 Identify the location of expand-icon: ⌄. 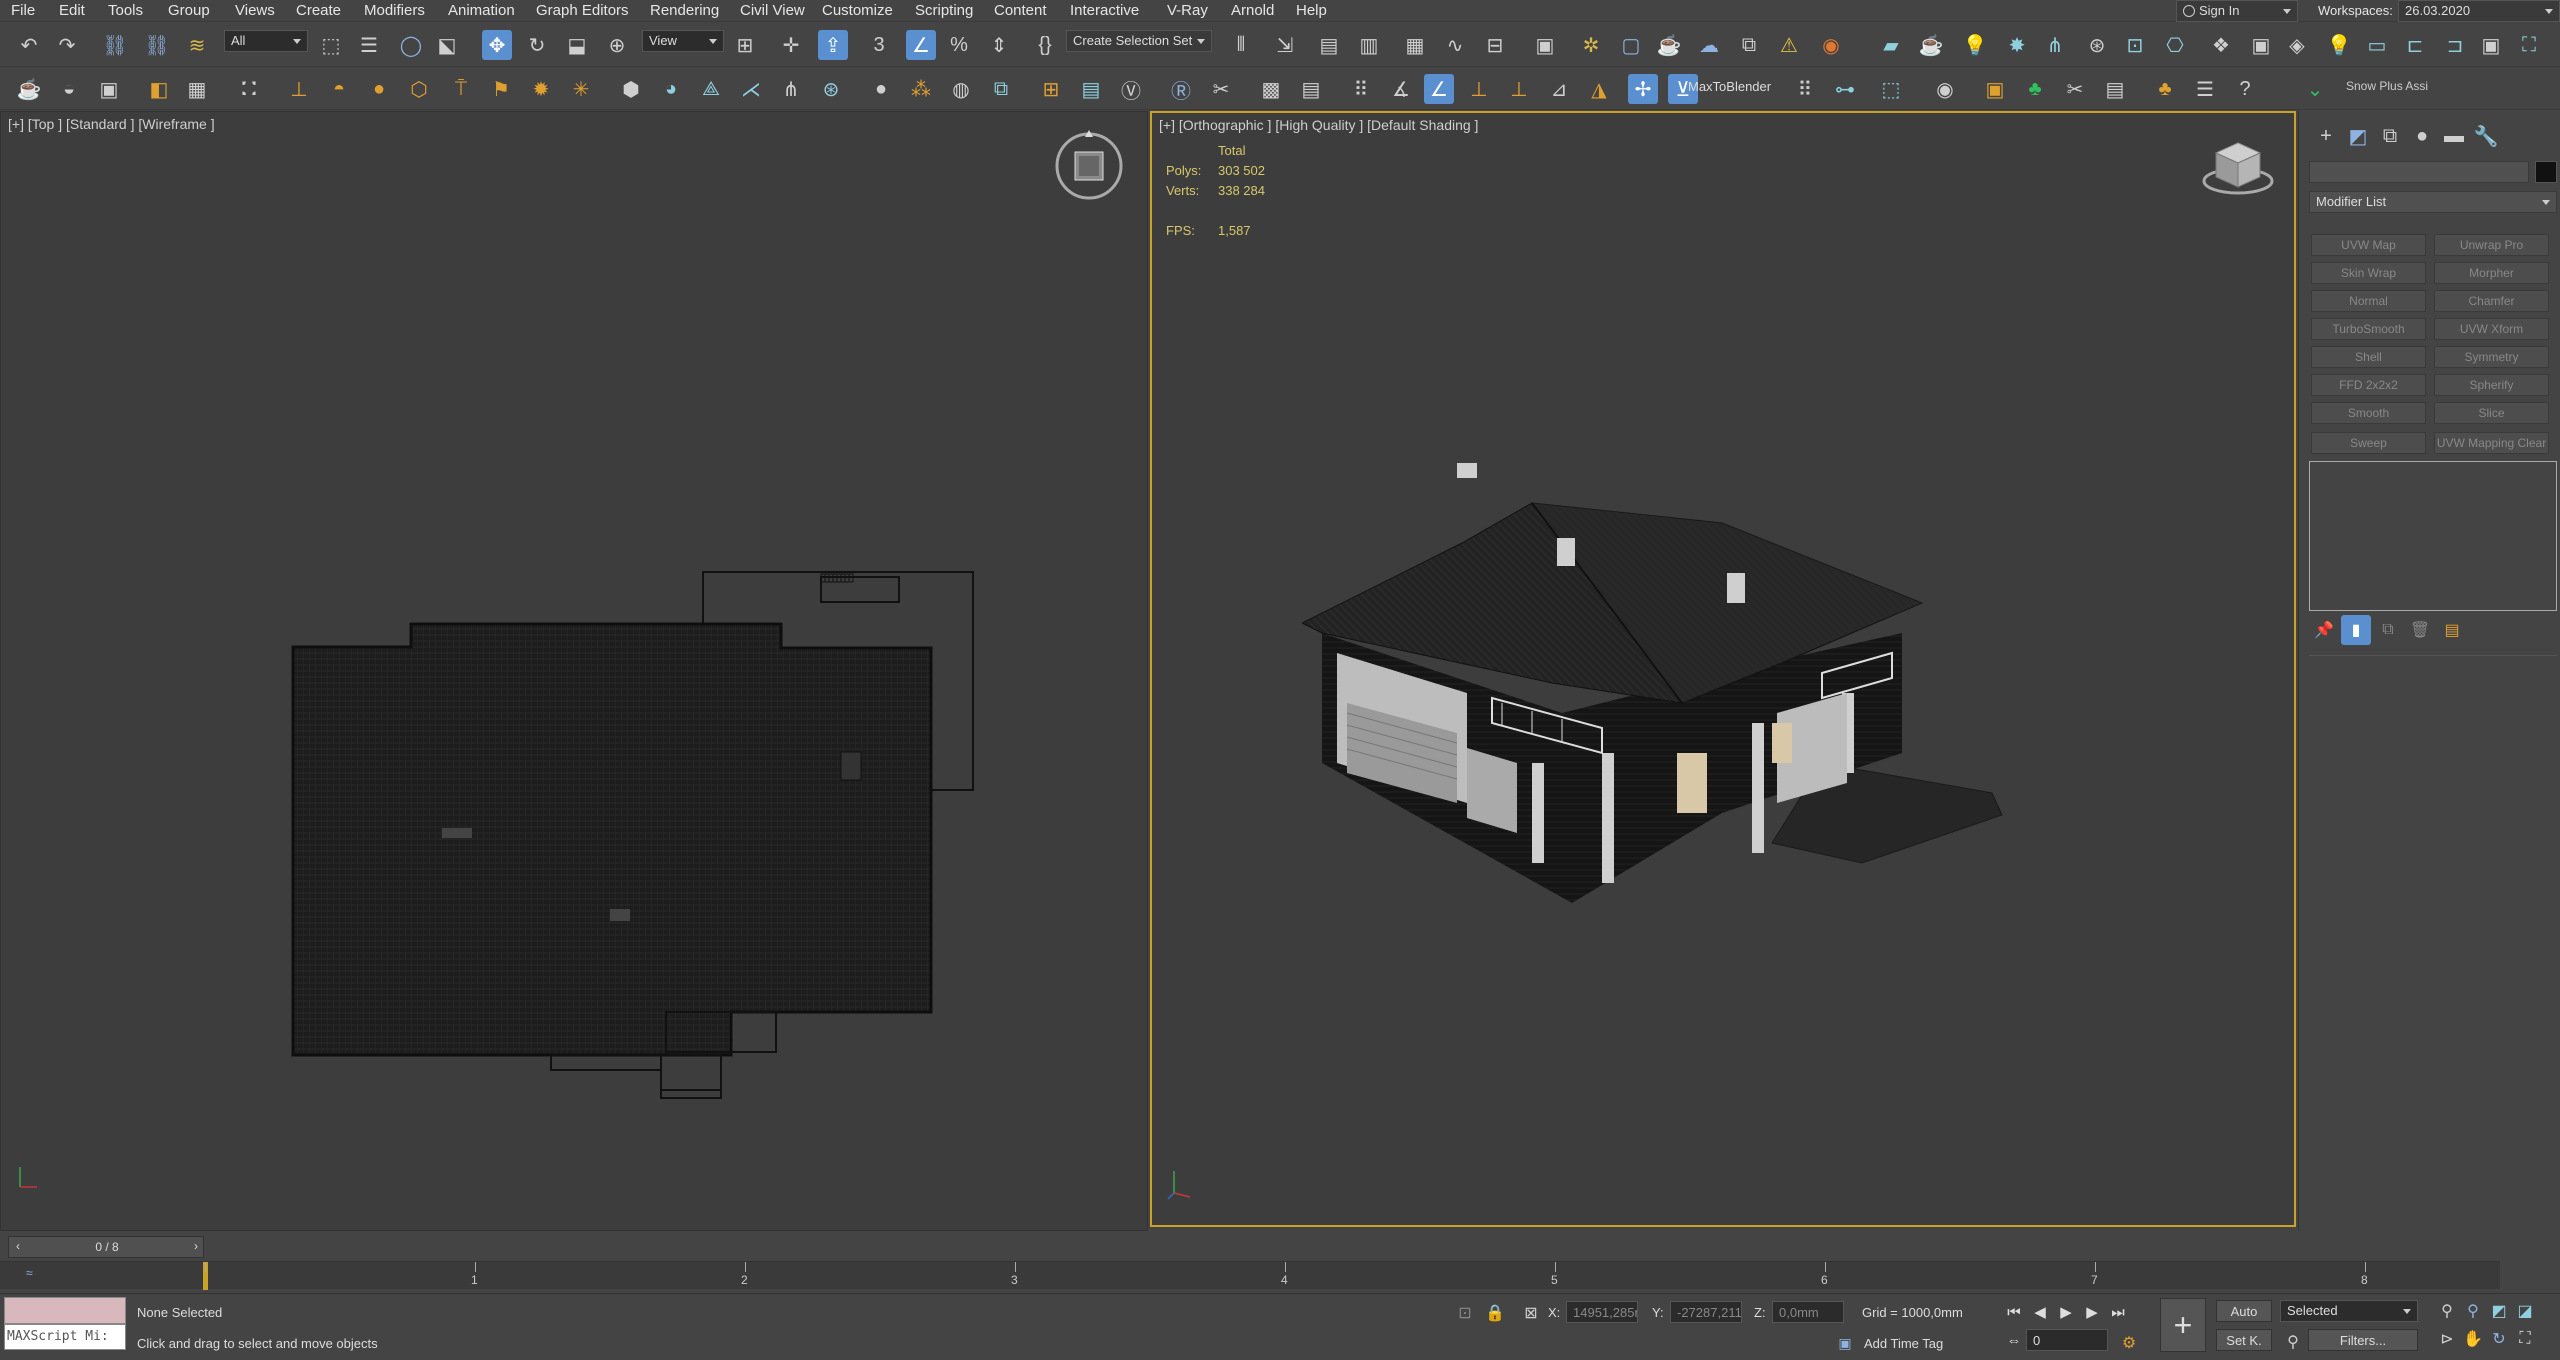
(2315, 89).